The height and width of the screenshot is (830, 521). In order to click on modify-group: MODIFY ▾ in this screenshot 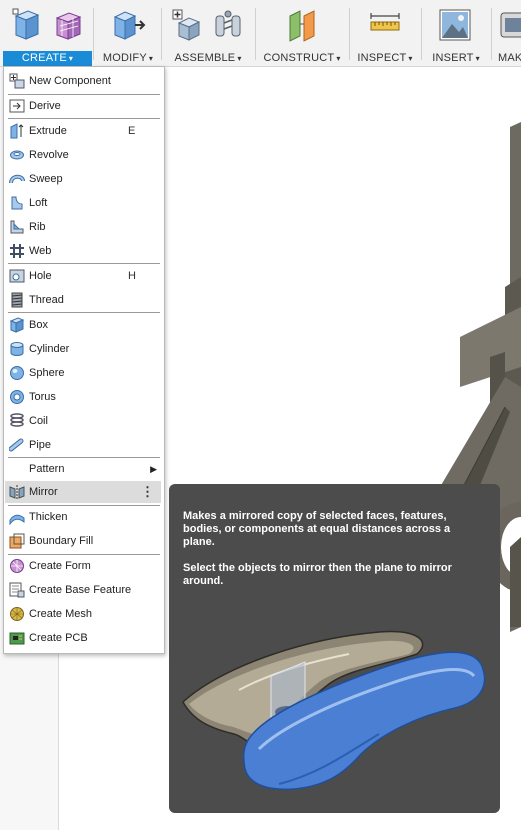, I will do `click(128, 33)`.